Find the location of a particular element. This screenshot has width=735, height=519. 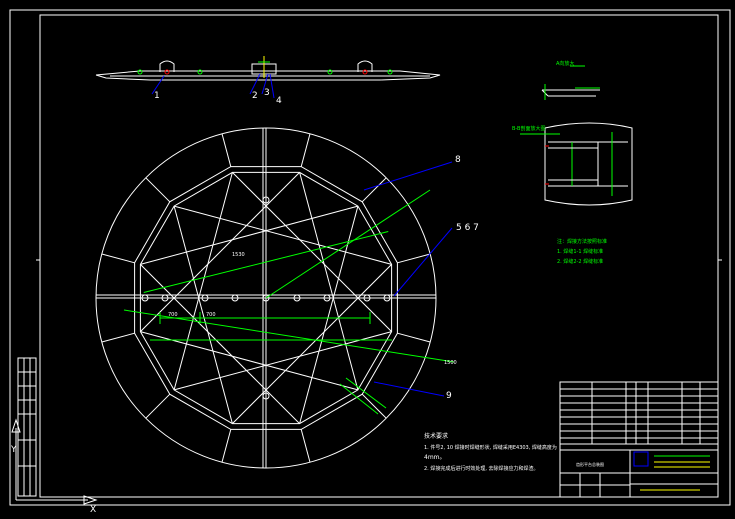

callout-3: 3 is located at coordinates (267, 93).